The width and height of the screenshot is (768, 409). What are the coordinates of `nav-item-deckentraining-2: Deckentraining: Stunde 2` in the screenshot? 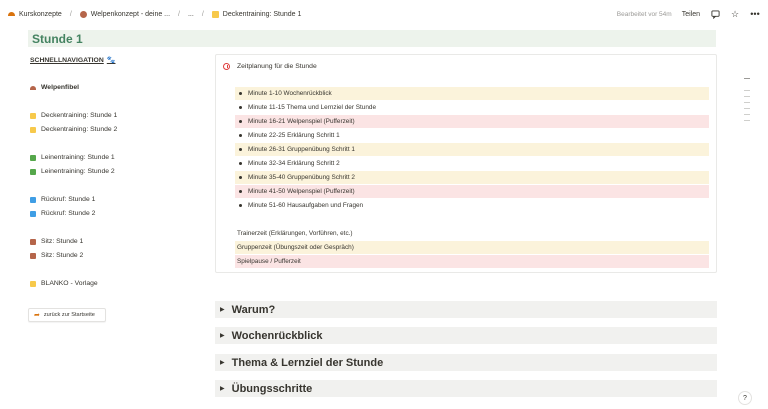 It's located at (73, 129).